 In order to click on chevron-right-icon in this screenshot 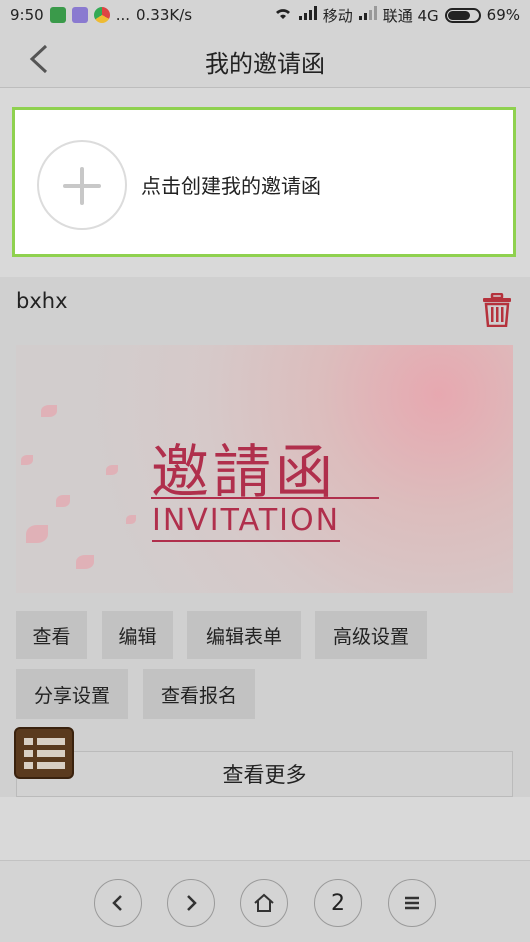, I will do `click(192, 903)`.